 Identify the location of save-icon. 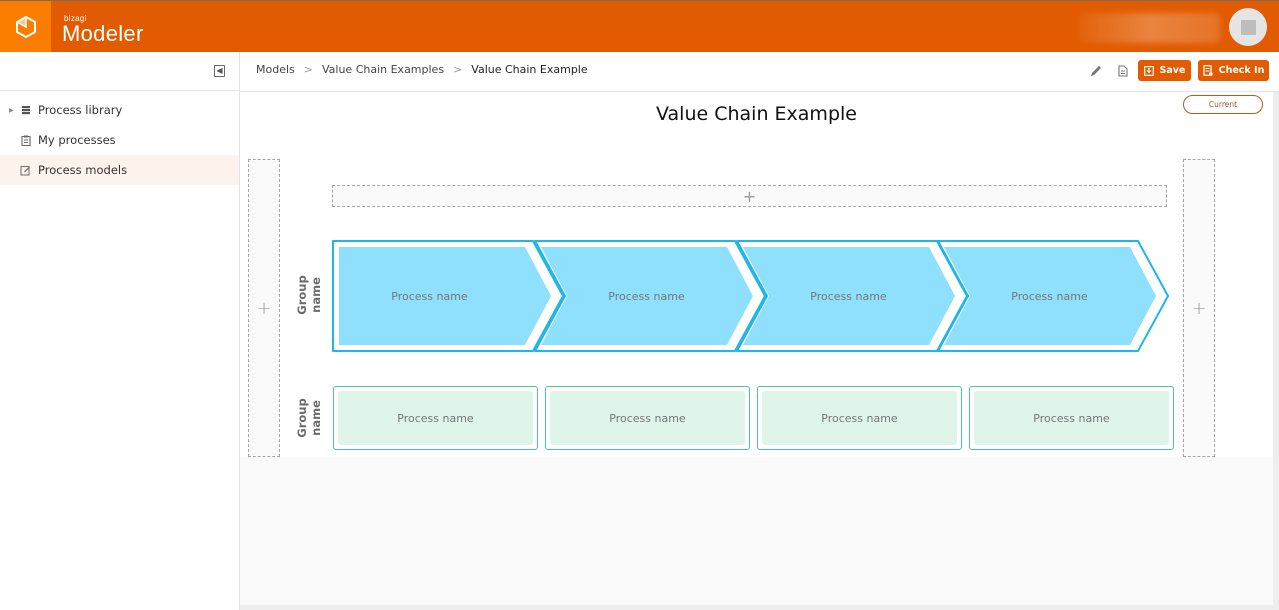
(1148, 70).